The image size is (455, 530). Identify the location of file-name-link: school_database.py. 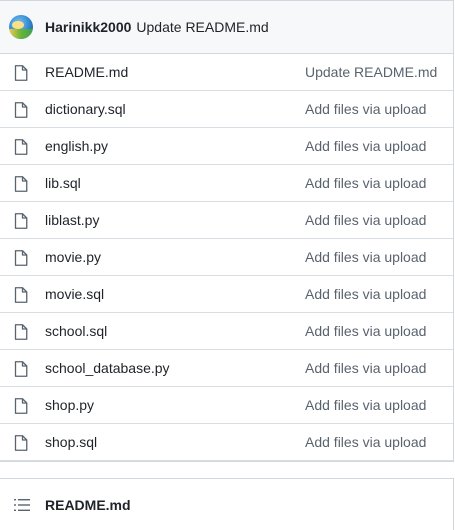
(107, 368).